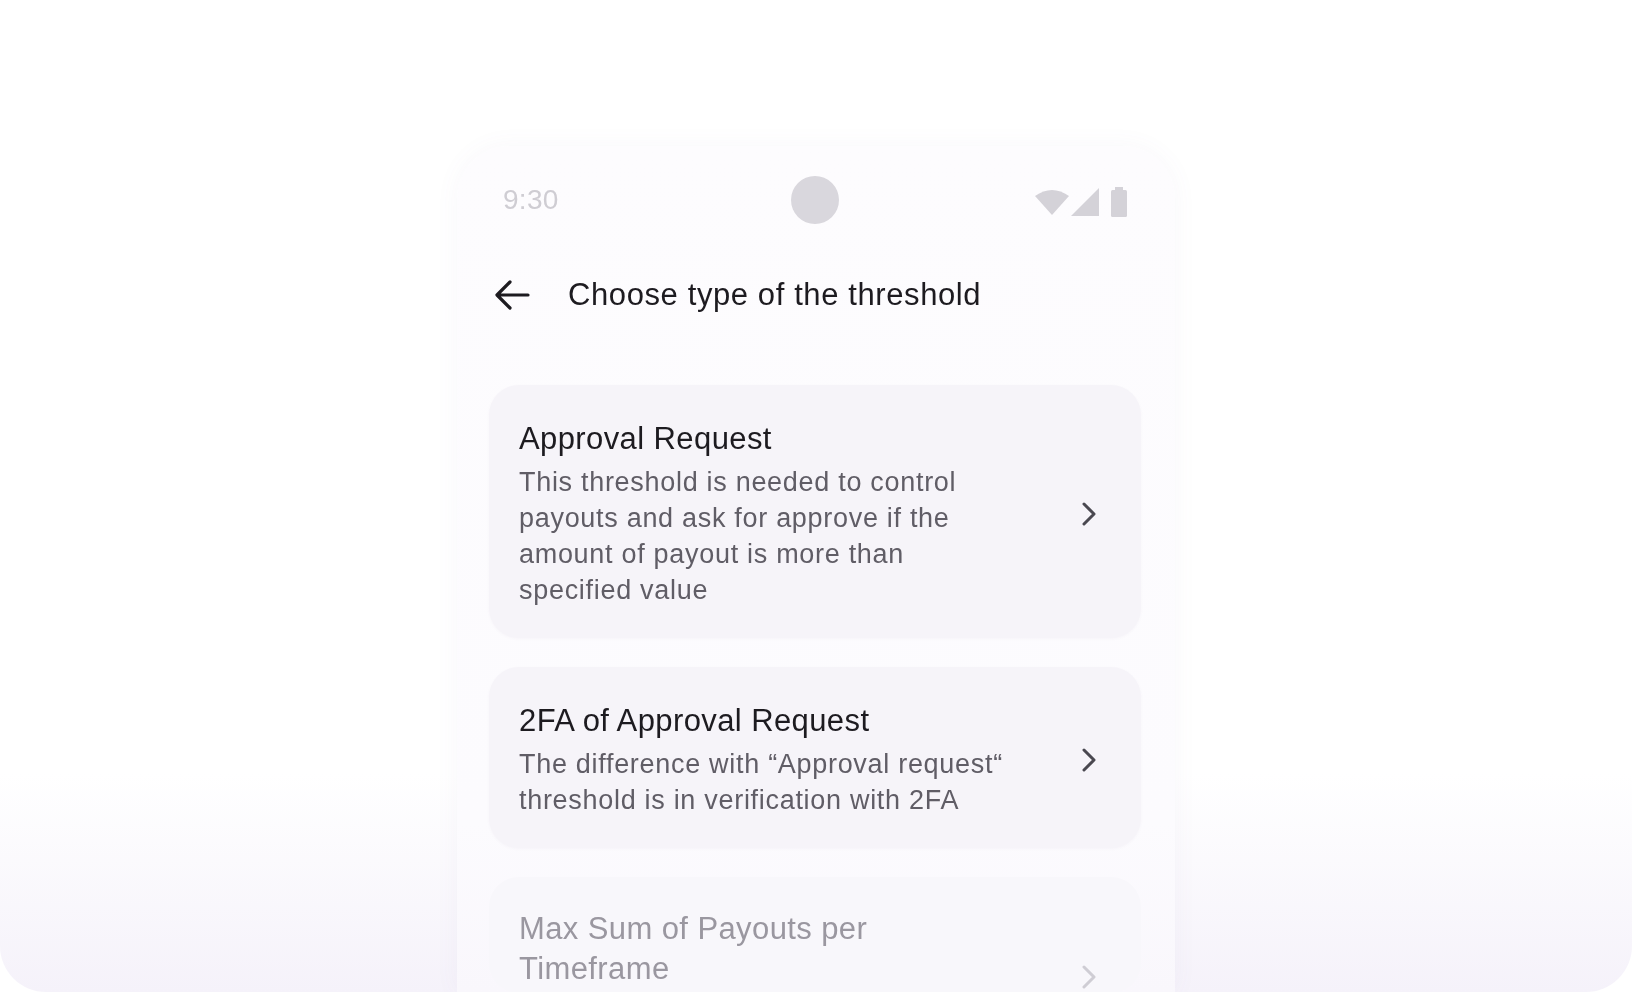 This screenshot has width=1632, height=992. I want to click on option-title: Approval Request, so click(646, 439).